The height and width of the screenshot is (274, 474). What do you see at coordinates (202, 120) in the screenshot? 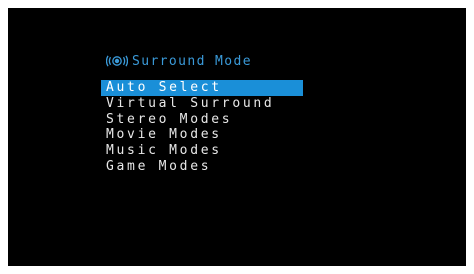
I see `menu-item-stereo-modes: Stereo Modes` at bounding box center [202, 120].